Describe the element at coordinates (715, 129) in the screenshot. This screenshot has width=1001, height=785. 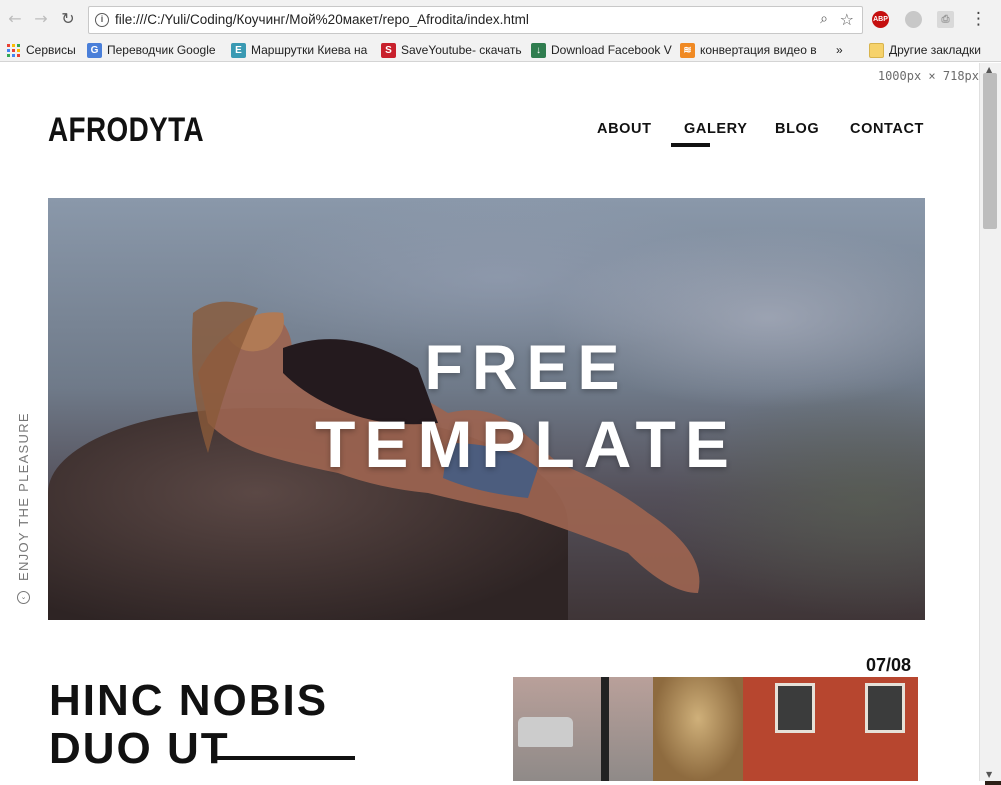
I see `nav-galery: GALERY` at that location.